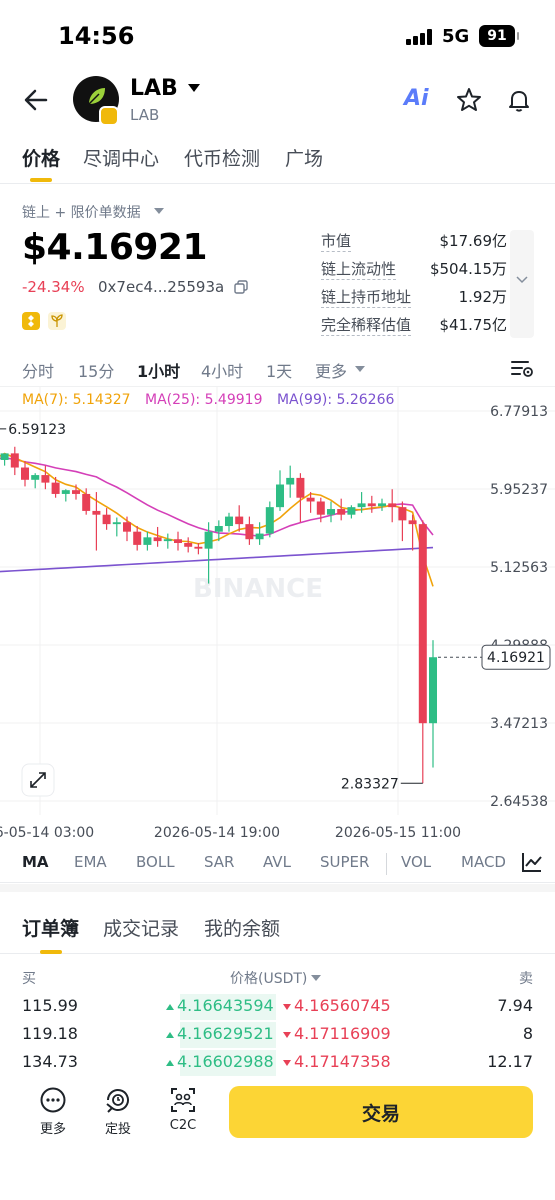 This screenshot has height=1200, width=555. What do you see at coordinates (277, 1035) in the screenshot?
I see `order-book-row: 119.18 4.16629521 4.17116909 8` at bounding box center [277, 1035].